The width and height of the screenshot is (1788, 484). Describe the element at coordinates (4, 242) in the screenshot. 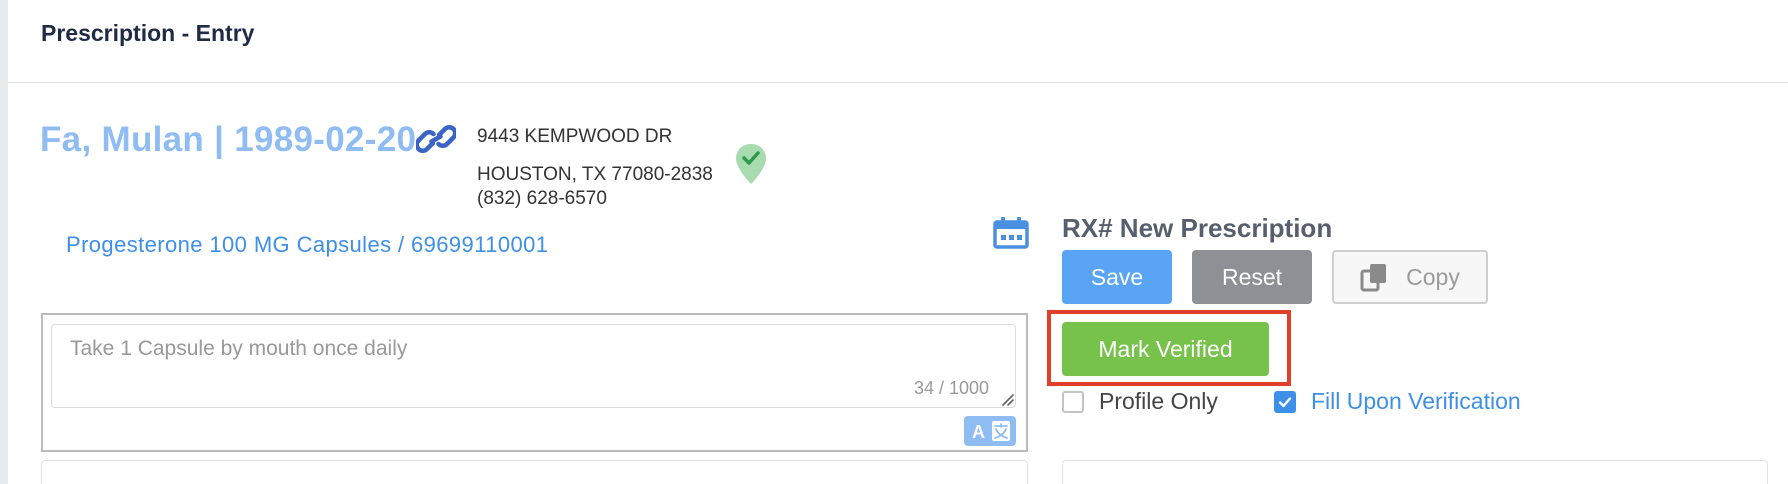

I see `left-edge-strip` at that location.